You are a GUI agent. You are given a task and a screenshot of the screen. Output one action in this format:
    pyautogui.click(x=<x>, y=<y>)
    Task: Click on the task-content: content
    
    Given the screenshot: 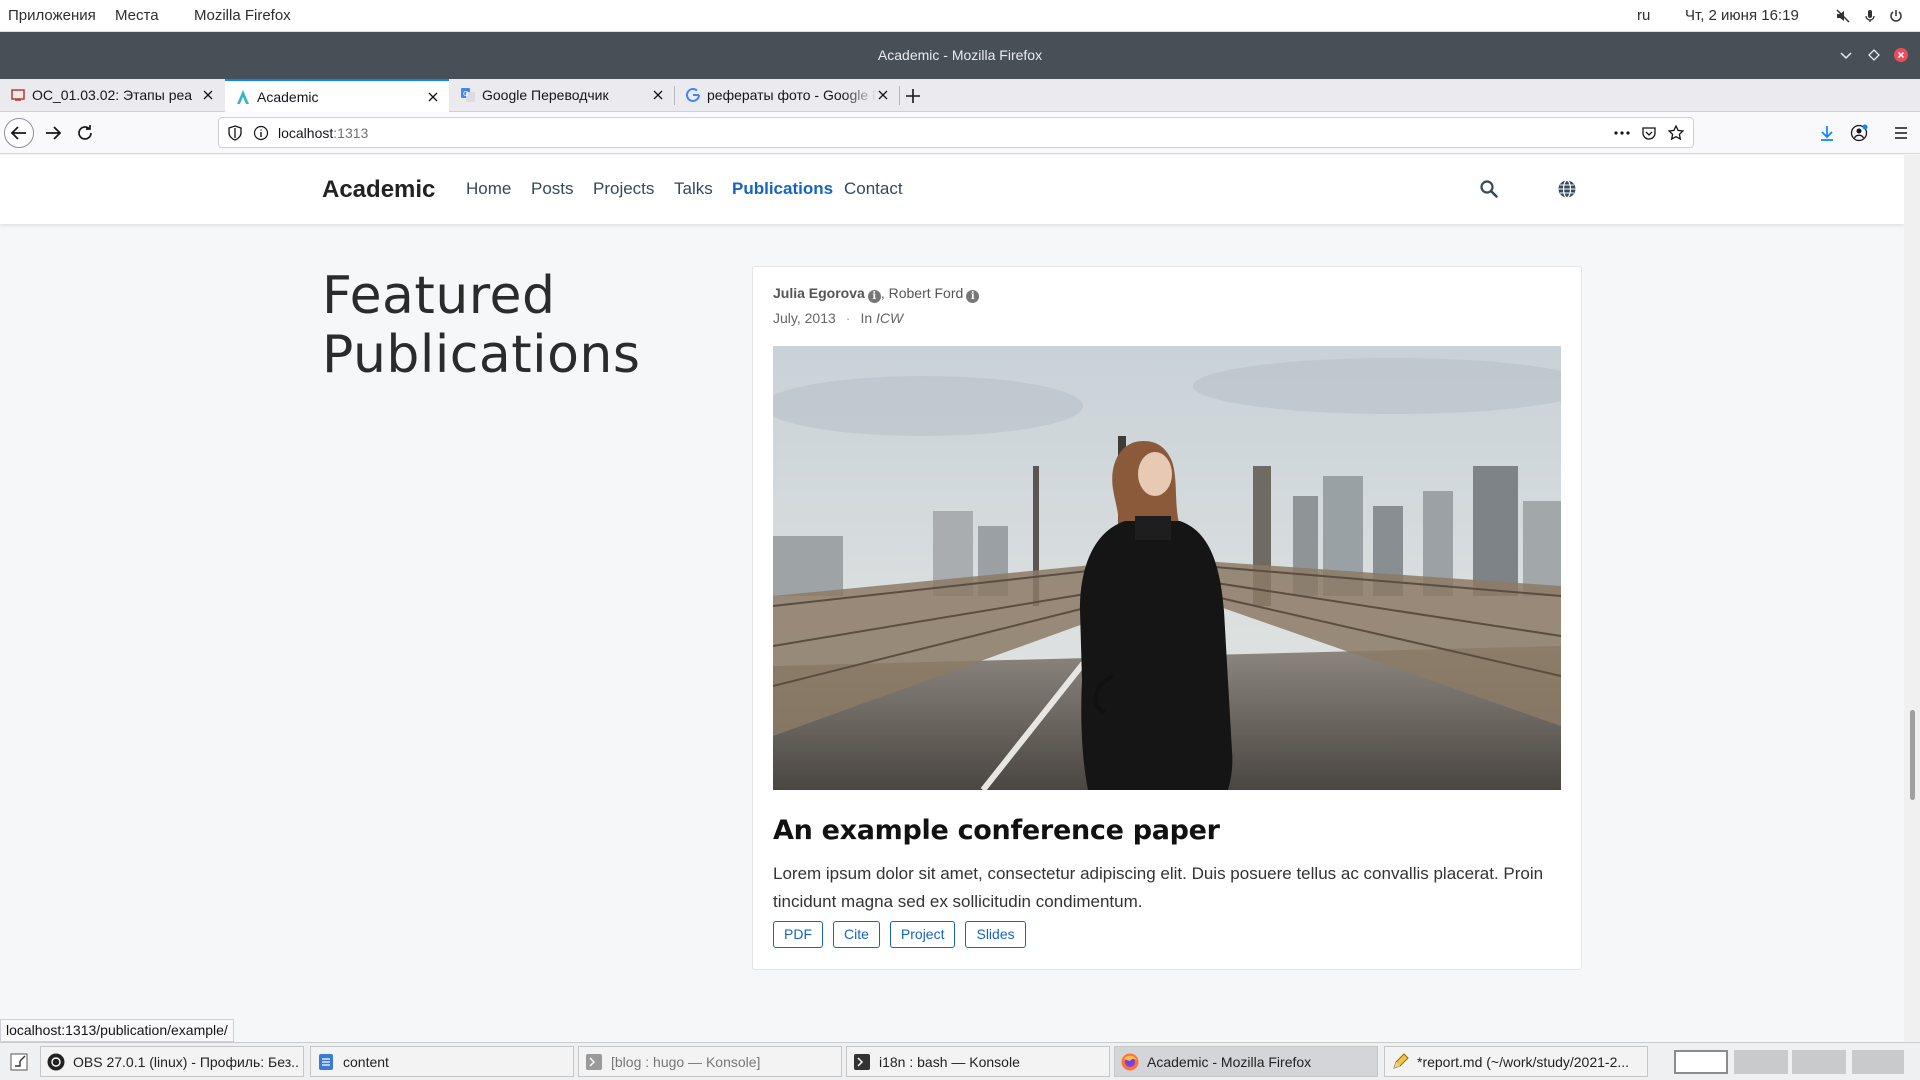 What is the action you would take?
    pyautogui.click(x=442, y=1061)
    